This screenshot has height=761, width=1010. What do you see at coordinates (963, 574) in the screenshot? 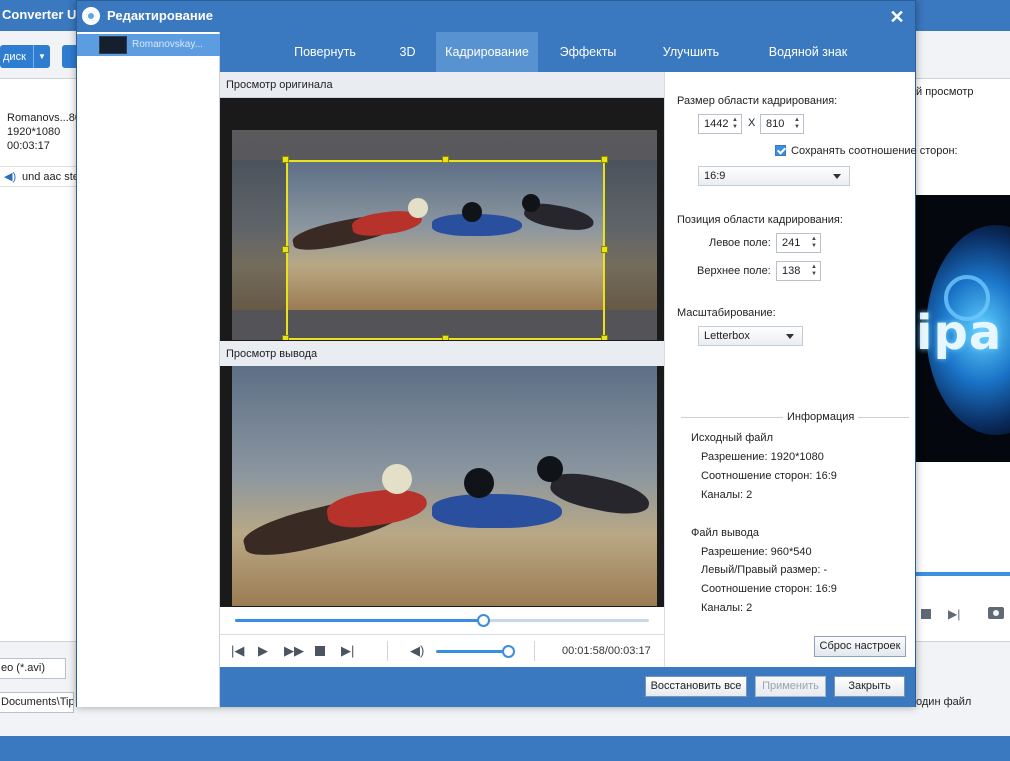
I see `background-seek-bar` at bounding box center [963, 574].